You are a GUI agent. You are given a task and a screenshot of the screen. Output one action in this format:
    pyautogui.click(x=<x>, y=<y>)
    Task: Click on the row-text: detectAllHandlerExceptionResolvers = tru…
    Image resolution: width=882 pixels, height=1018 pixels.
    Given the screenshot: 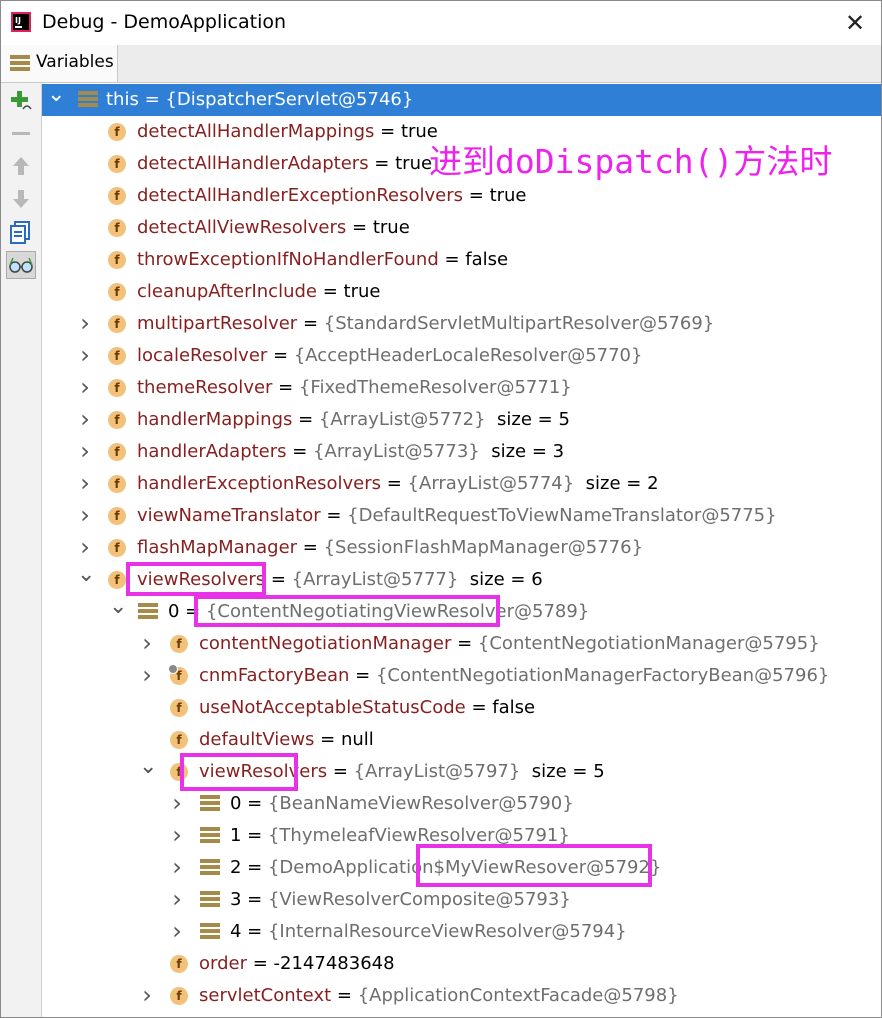 What is the action you would take?
    pyautogui.click(x=332, y=196)
    